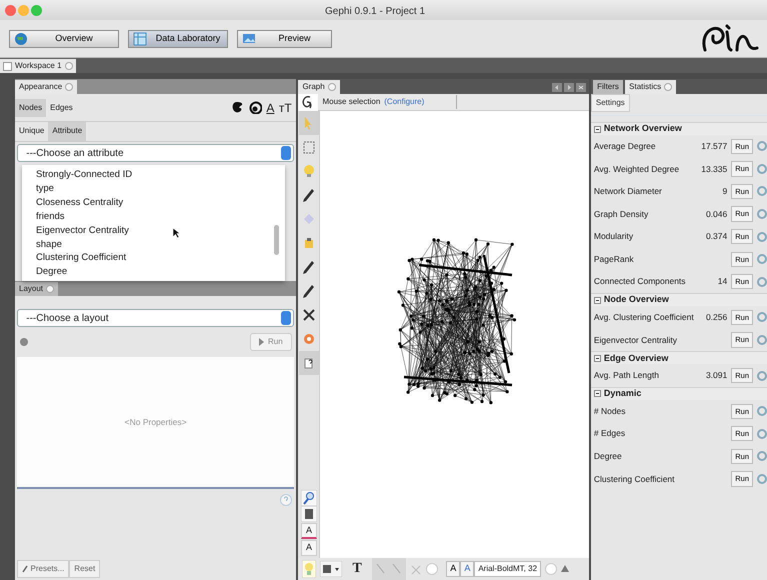 The width and height of the screenshot is (767, 580). Describe the element at coordinates (261, 342) in the screenshot. I see `play-icon` at that location.